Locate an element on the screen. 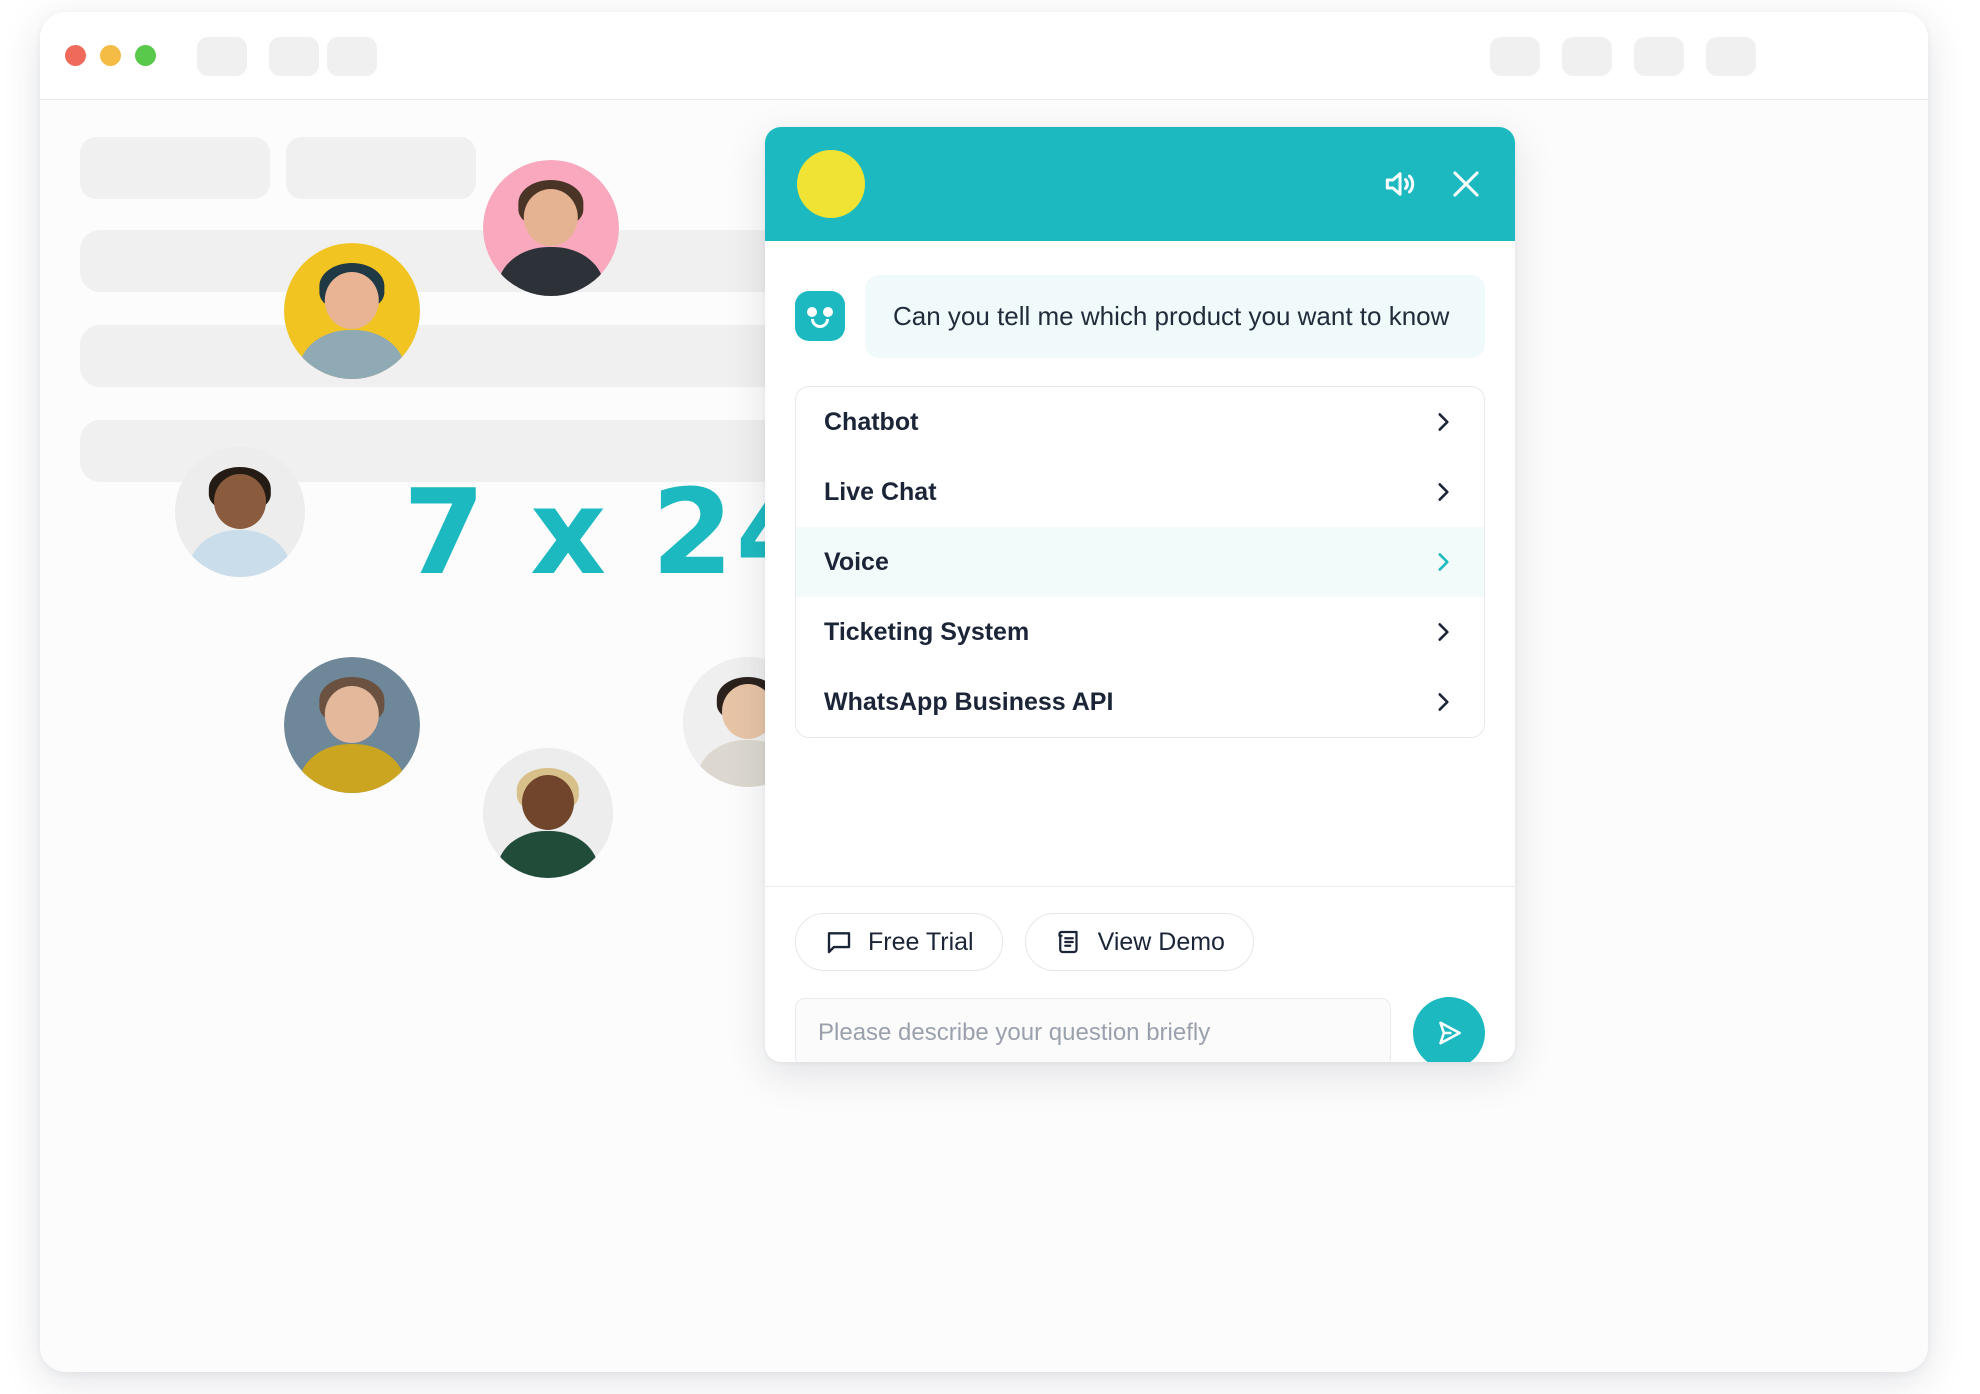 This screenshot has height=1394, width=1980. option-row-whatsapp-business-api: WhatsApp Business API is located at coordinates (1140, 702).